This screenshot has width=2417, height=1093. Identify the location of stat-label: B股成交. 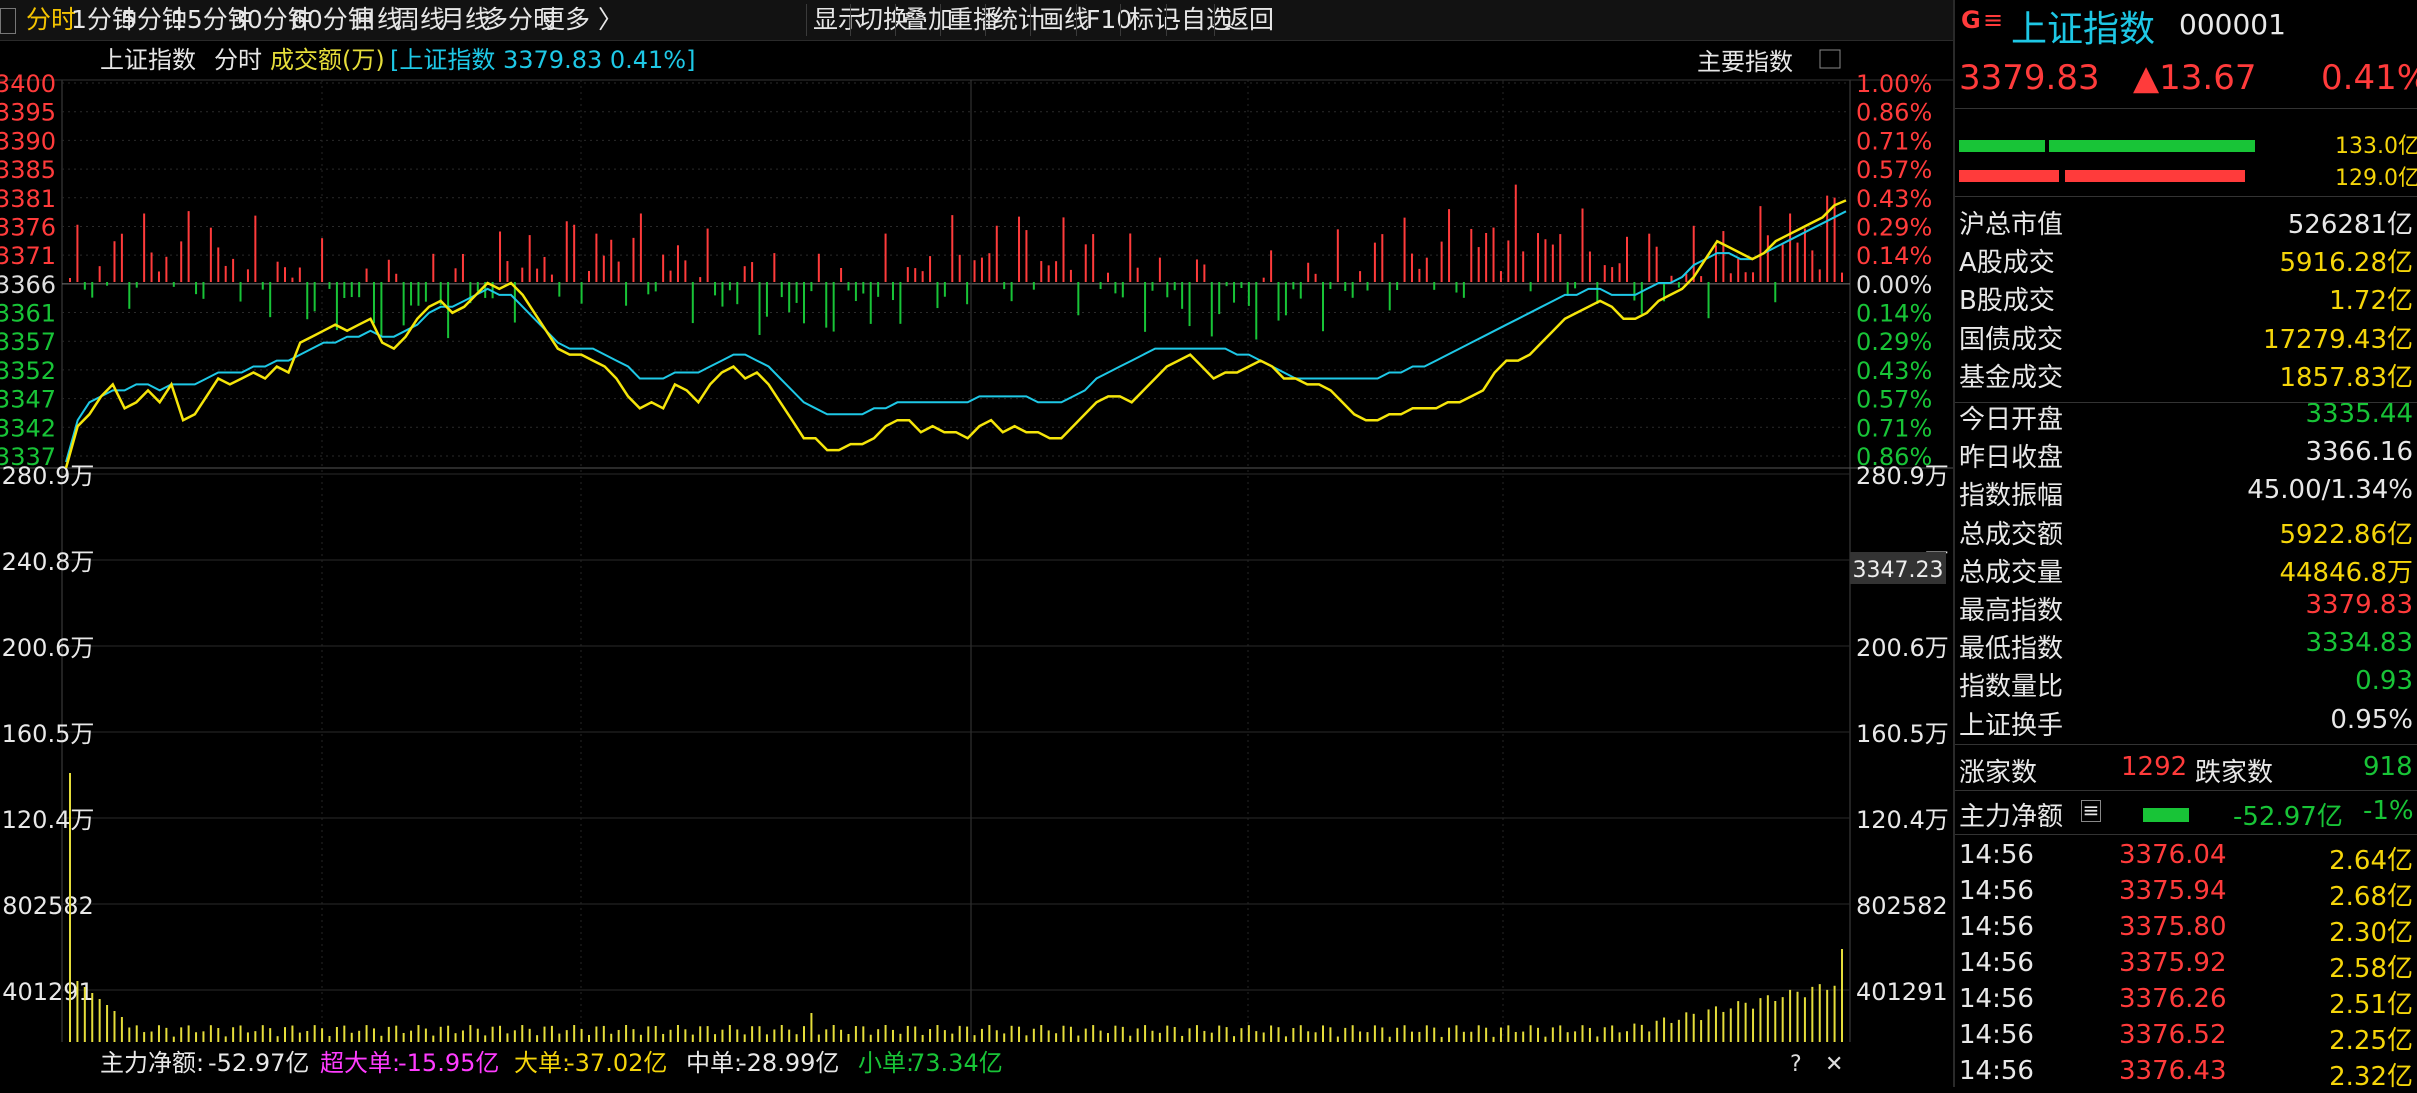
(2007, 301).